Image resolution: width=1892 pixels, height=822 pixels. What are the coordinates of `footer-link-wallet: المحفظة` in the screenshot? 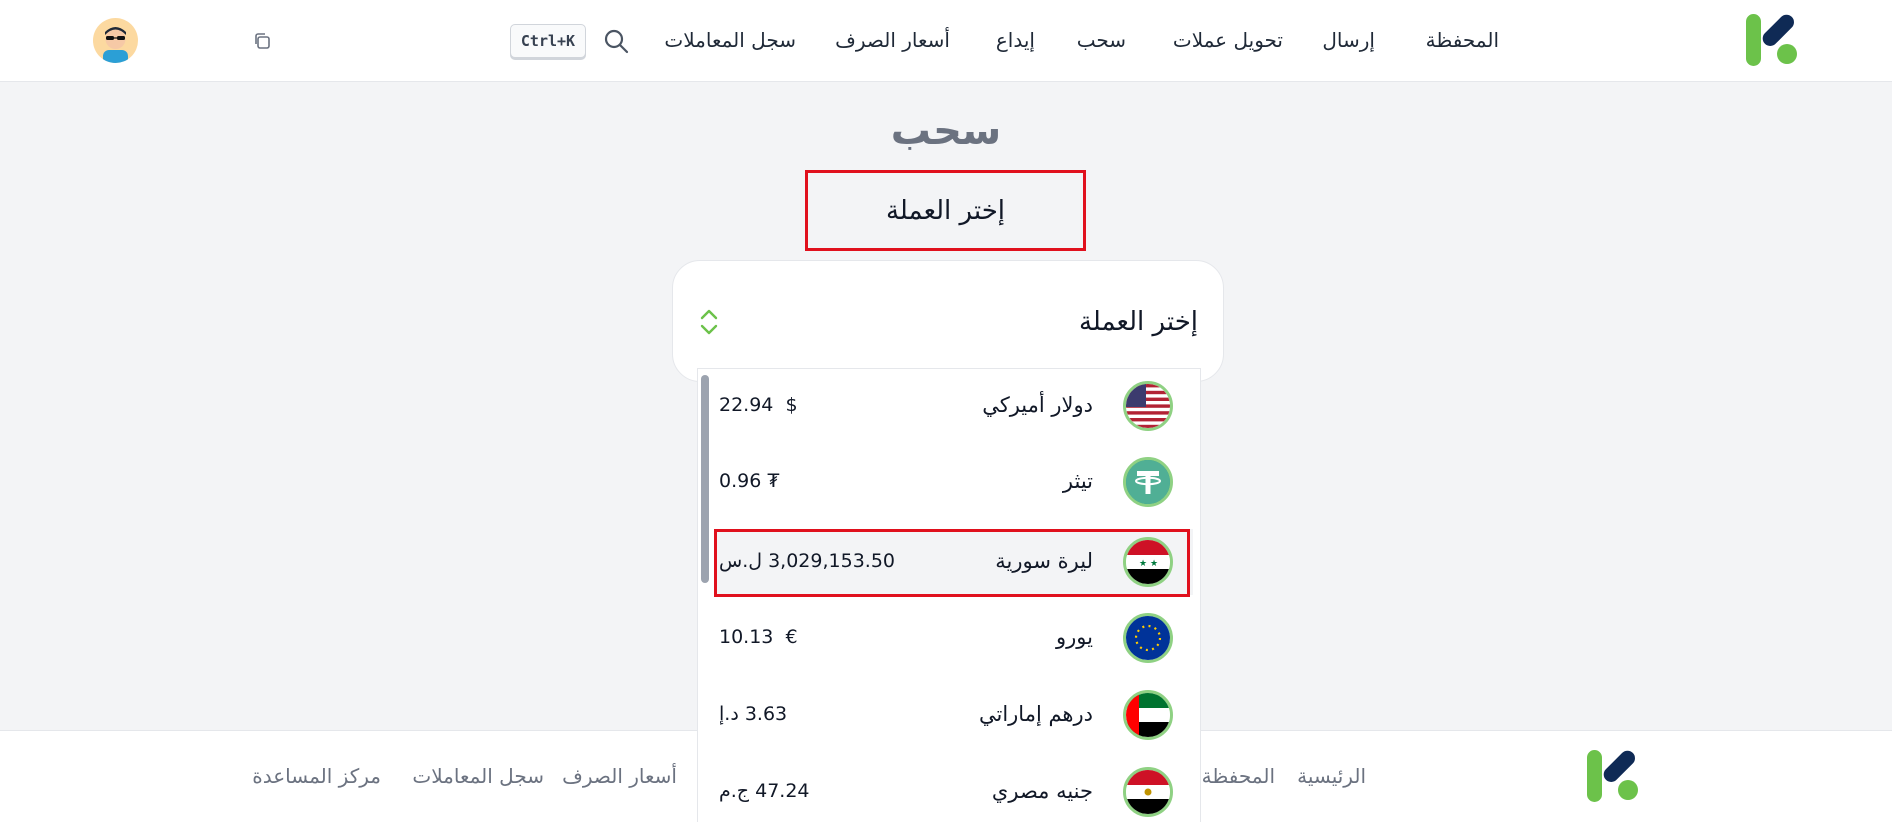 It's located at (1238, 776).